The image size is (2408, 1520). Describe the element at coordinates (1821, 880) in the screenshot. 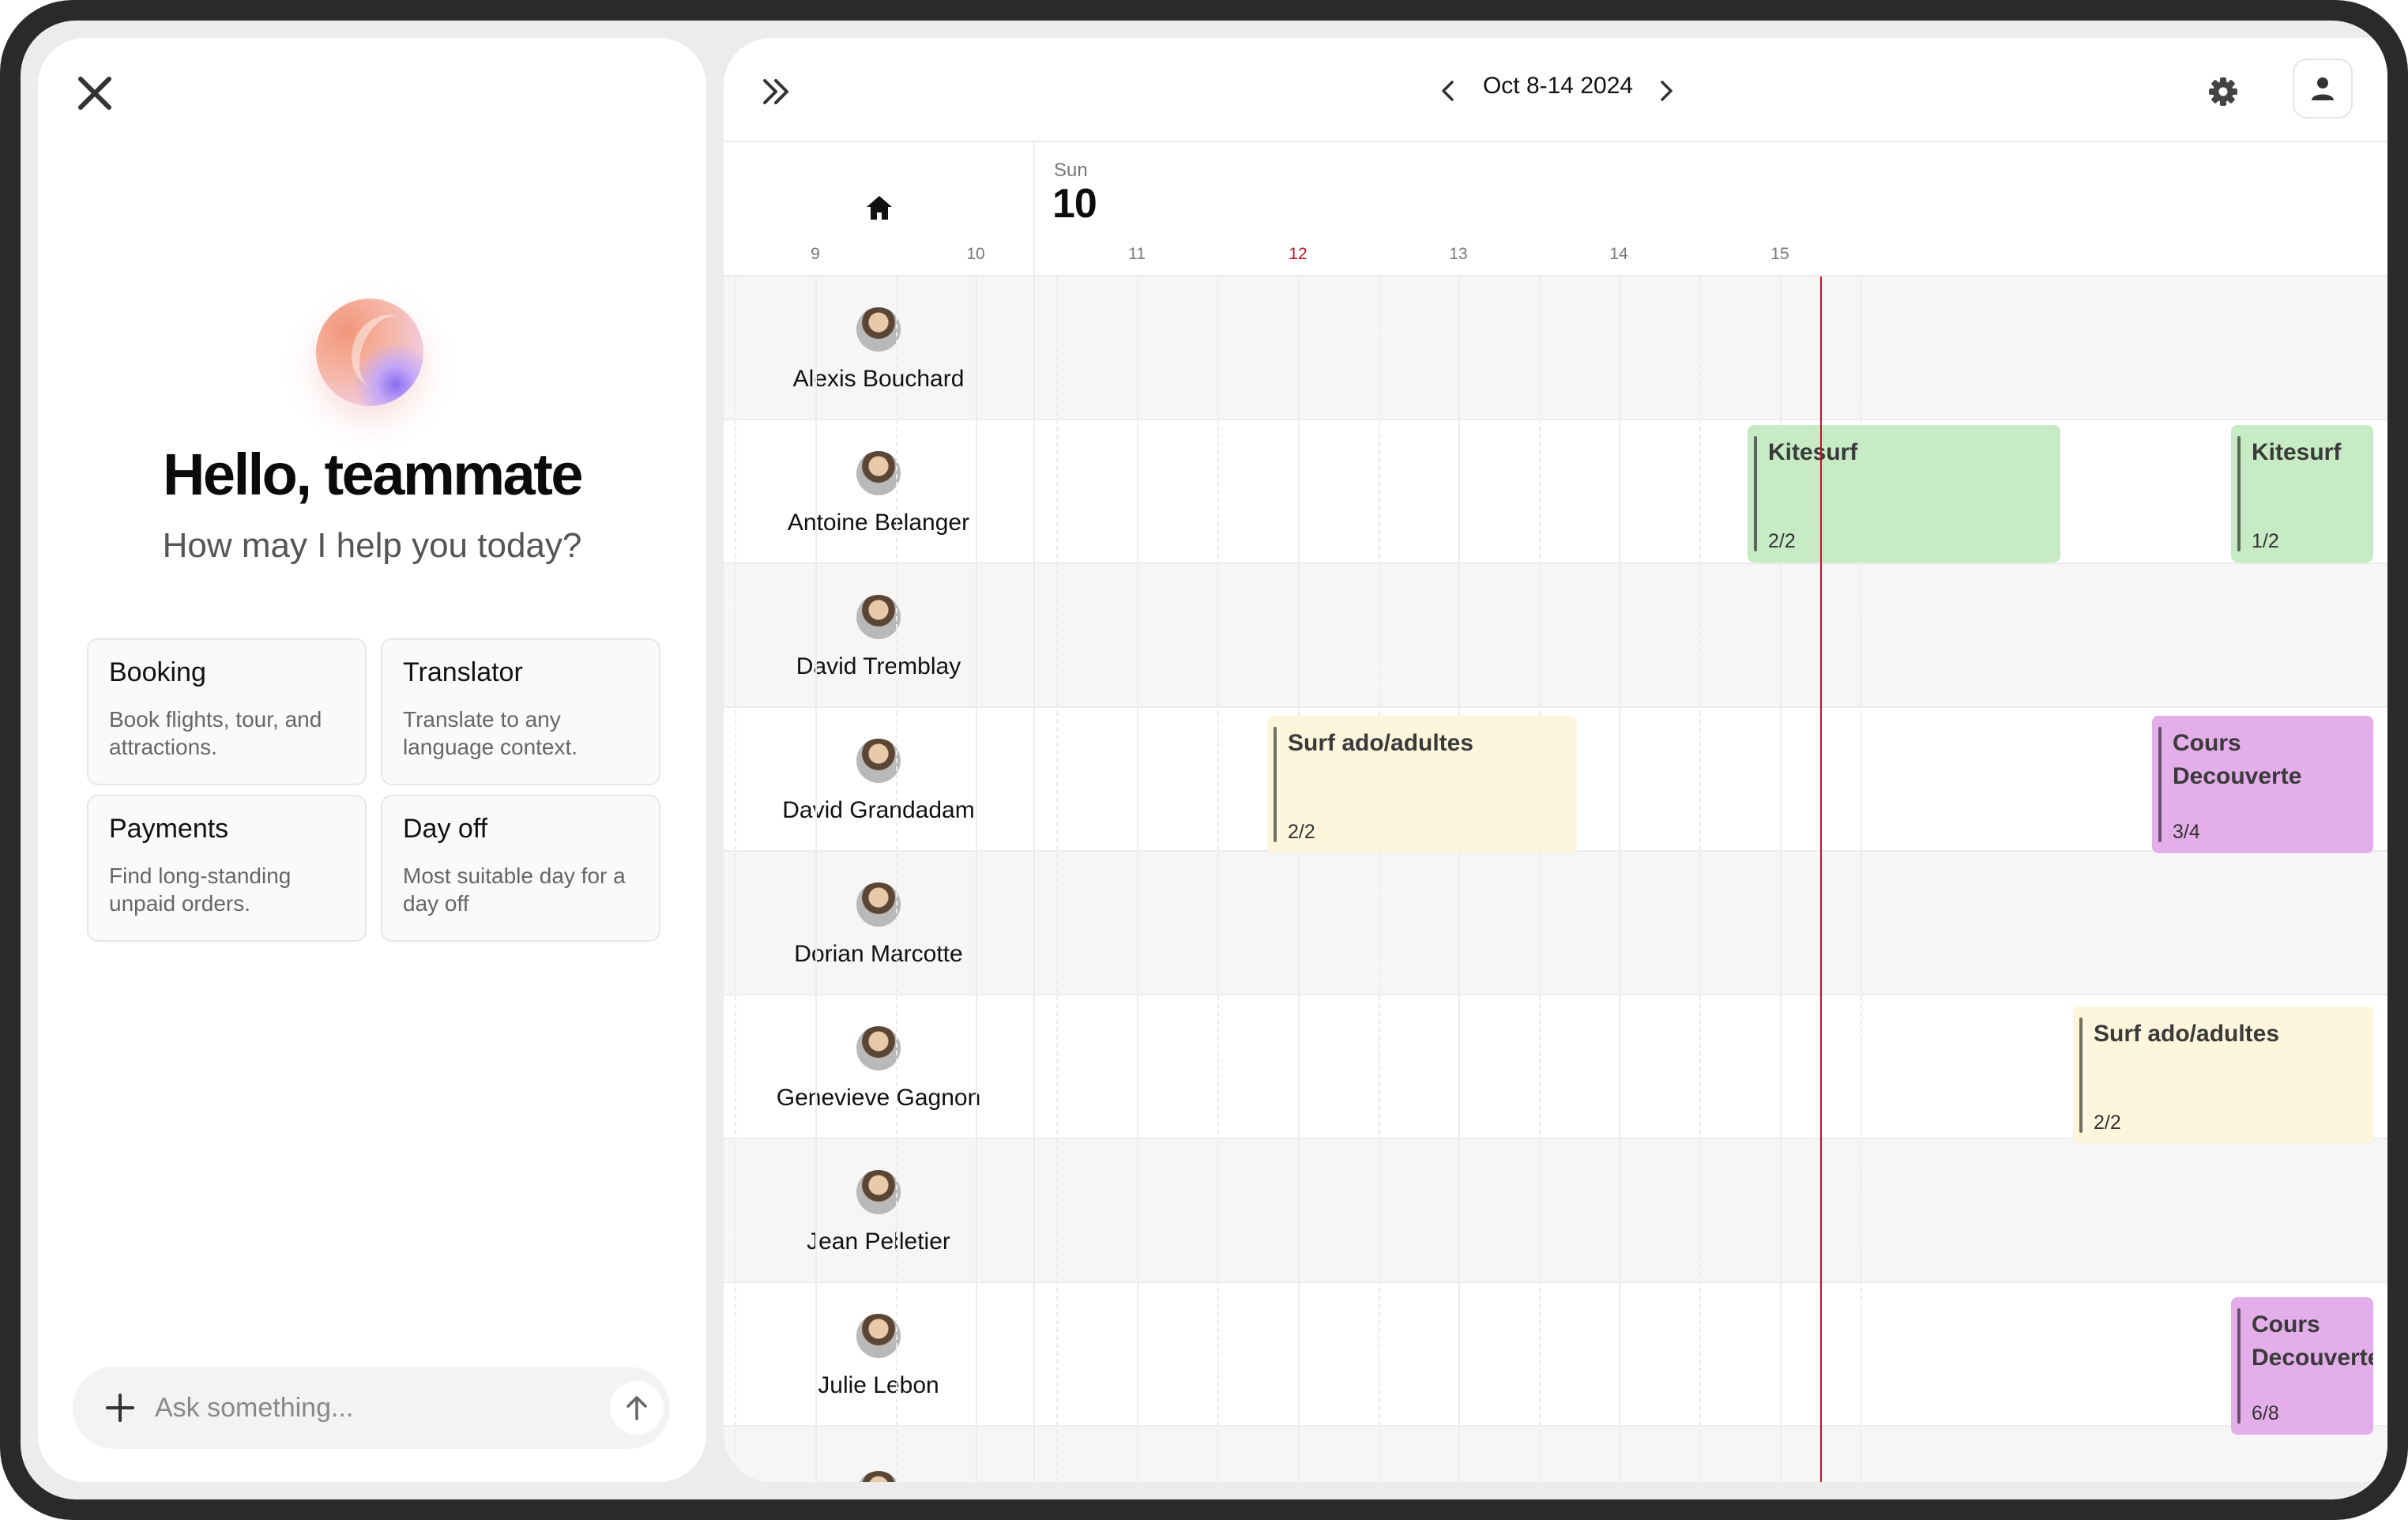

I see `current-time-indicator` at that location.